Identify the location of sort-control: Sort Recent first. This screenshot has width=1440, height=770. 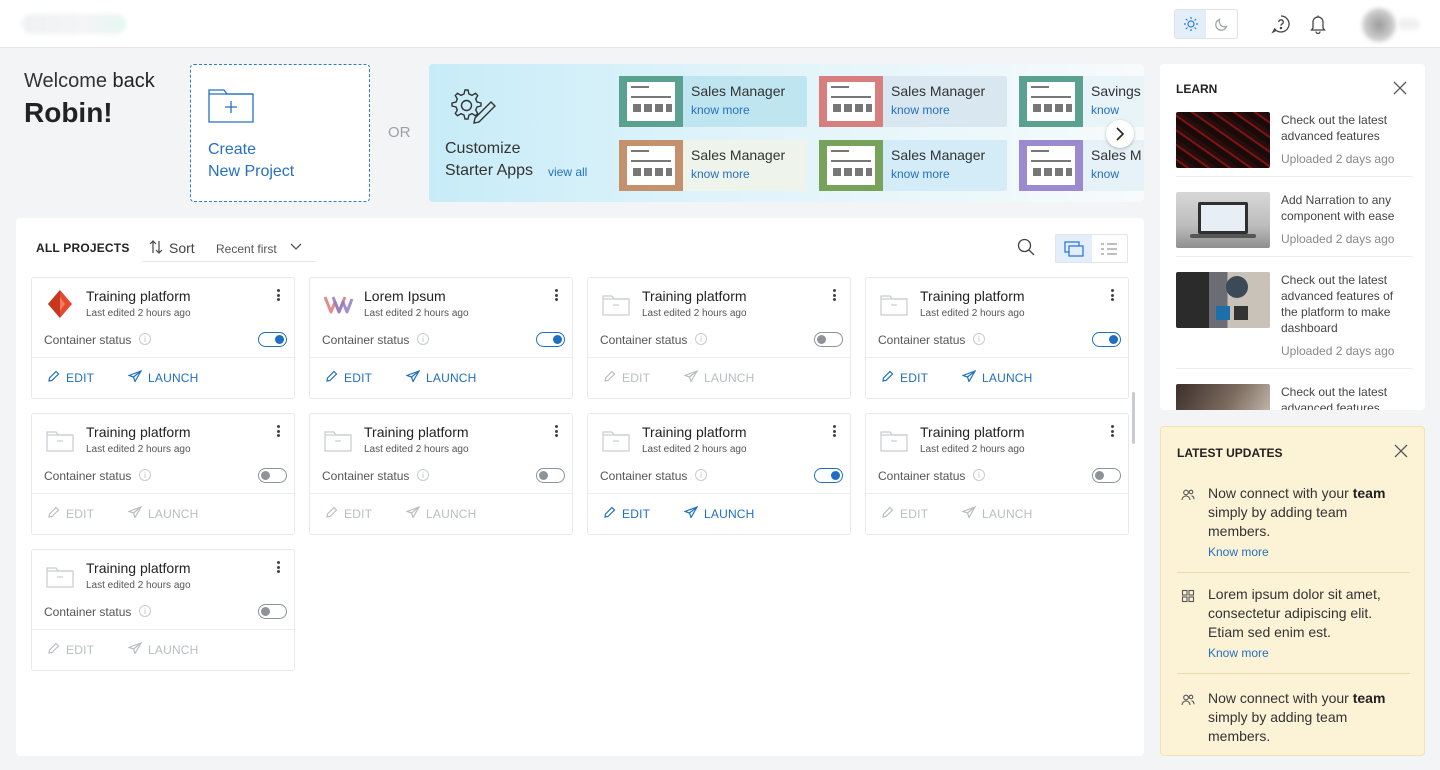
(228, 247).